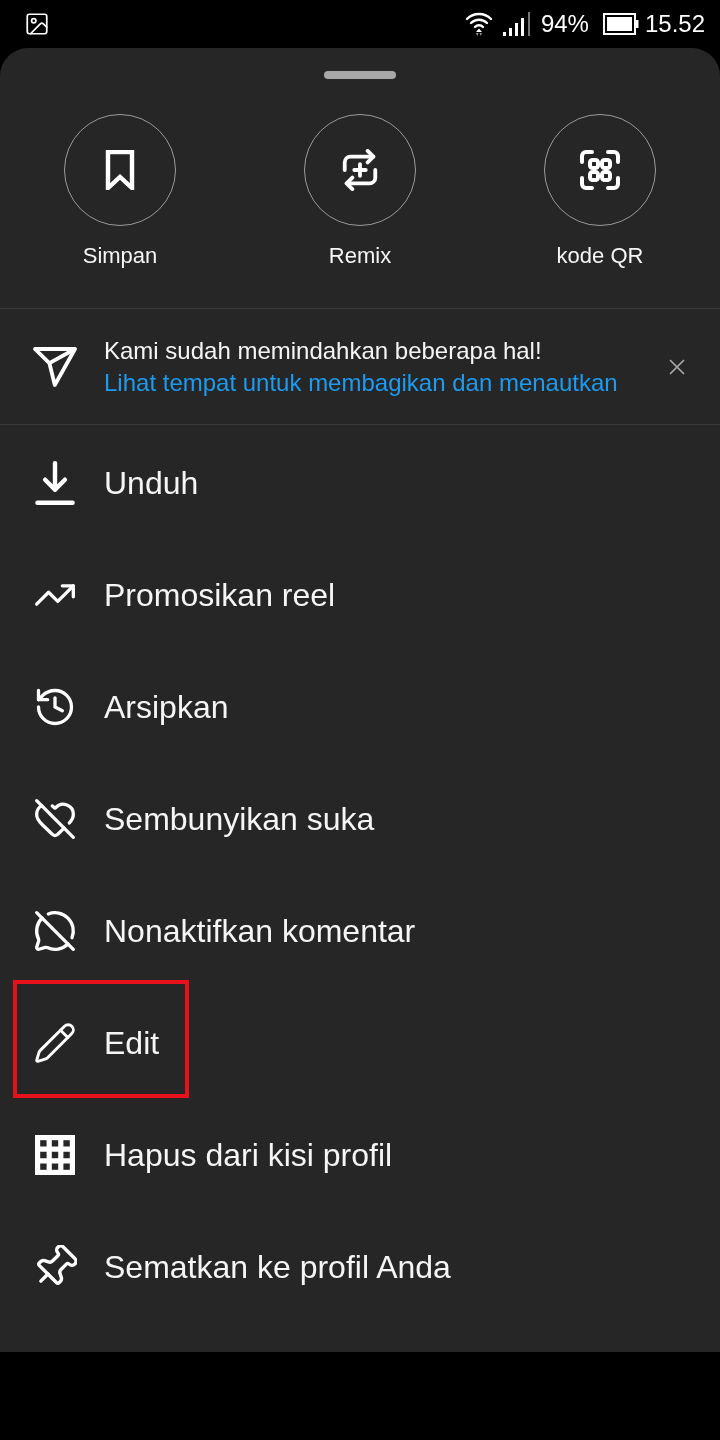  Describe the element at coordinates (55, 1043) in the screenshot. I see `pencil-icon` at that location.